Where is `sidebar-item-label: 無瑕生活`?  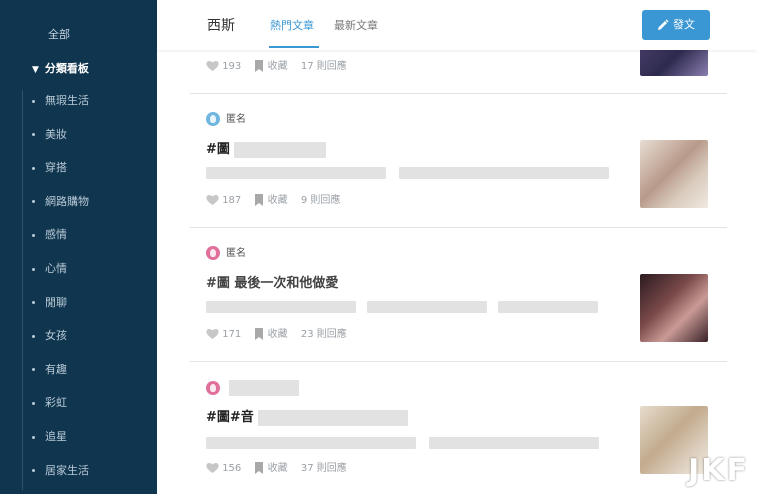
sidebar-item-label: 無瑕生活 is located at coordinates (67, 100).